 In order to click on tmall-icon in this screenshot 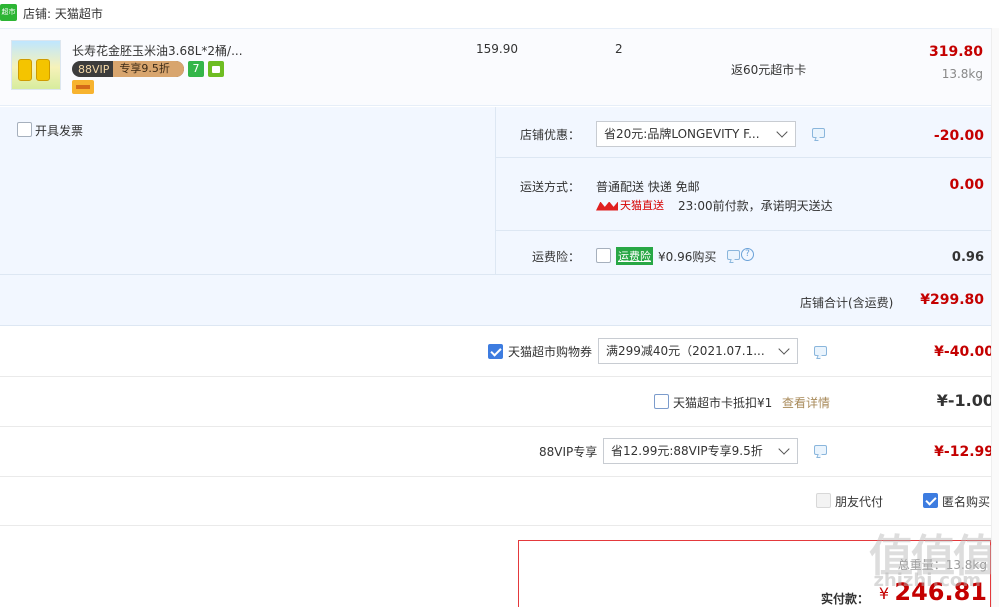, I will do `click(607, 206)`.